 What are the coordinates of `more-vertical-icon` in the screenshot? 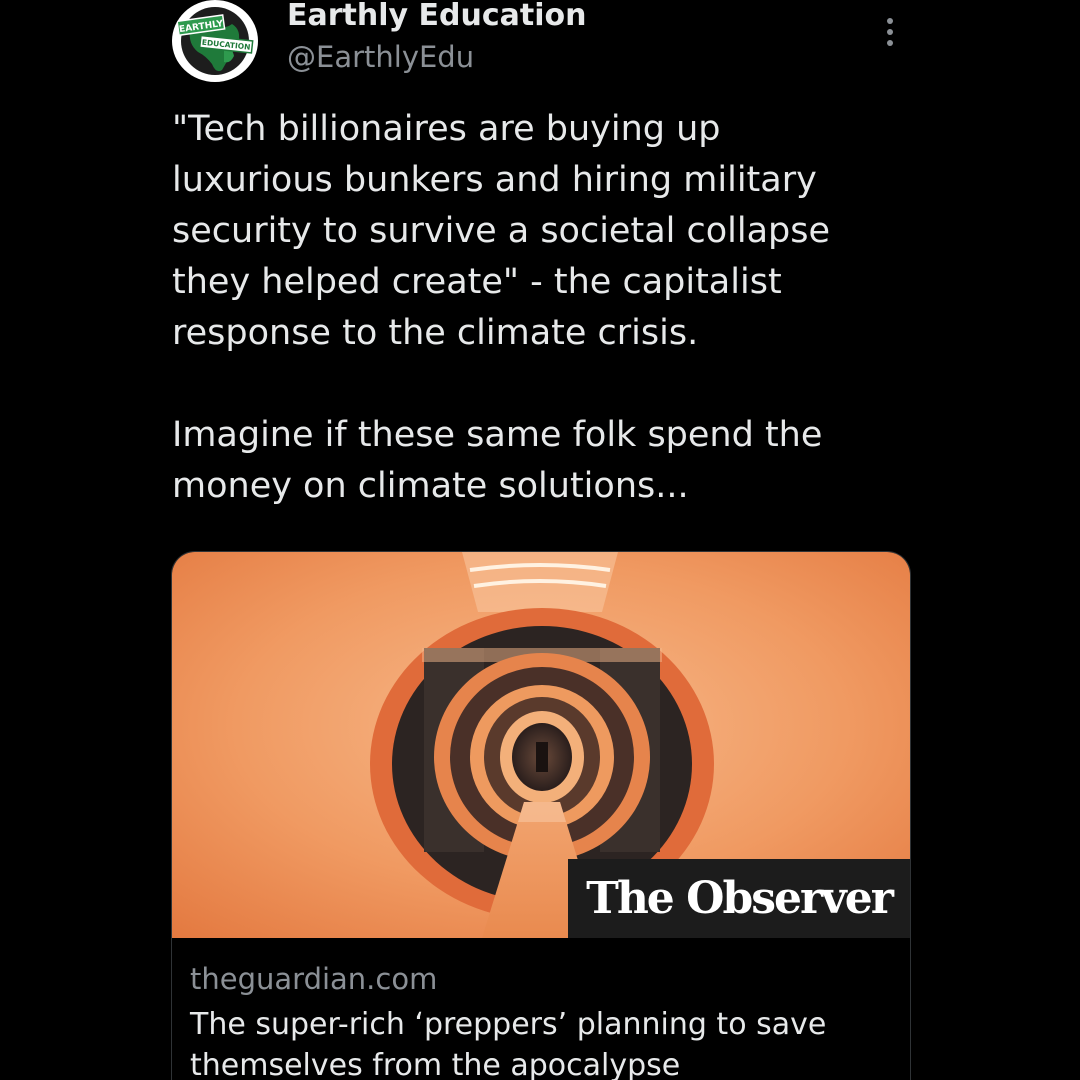 It's located at (890, 21).